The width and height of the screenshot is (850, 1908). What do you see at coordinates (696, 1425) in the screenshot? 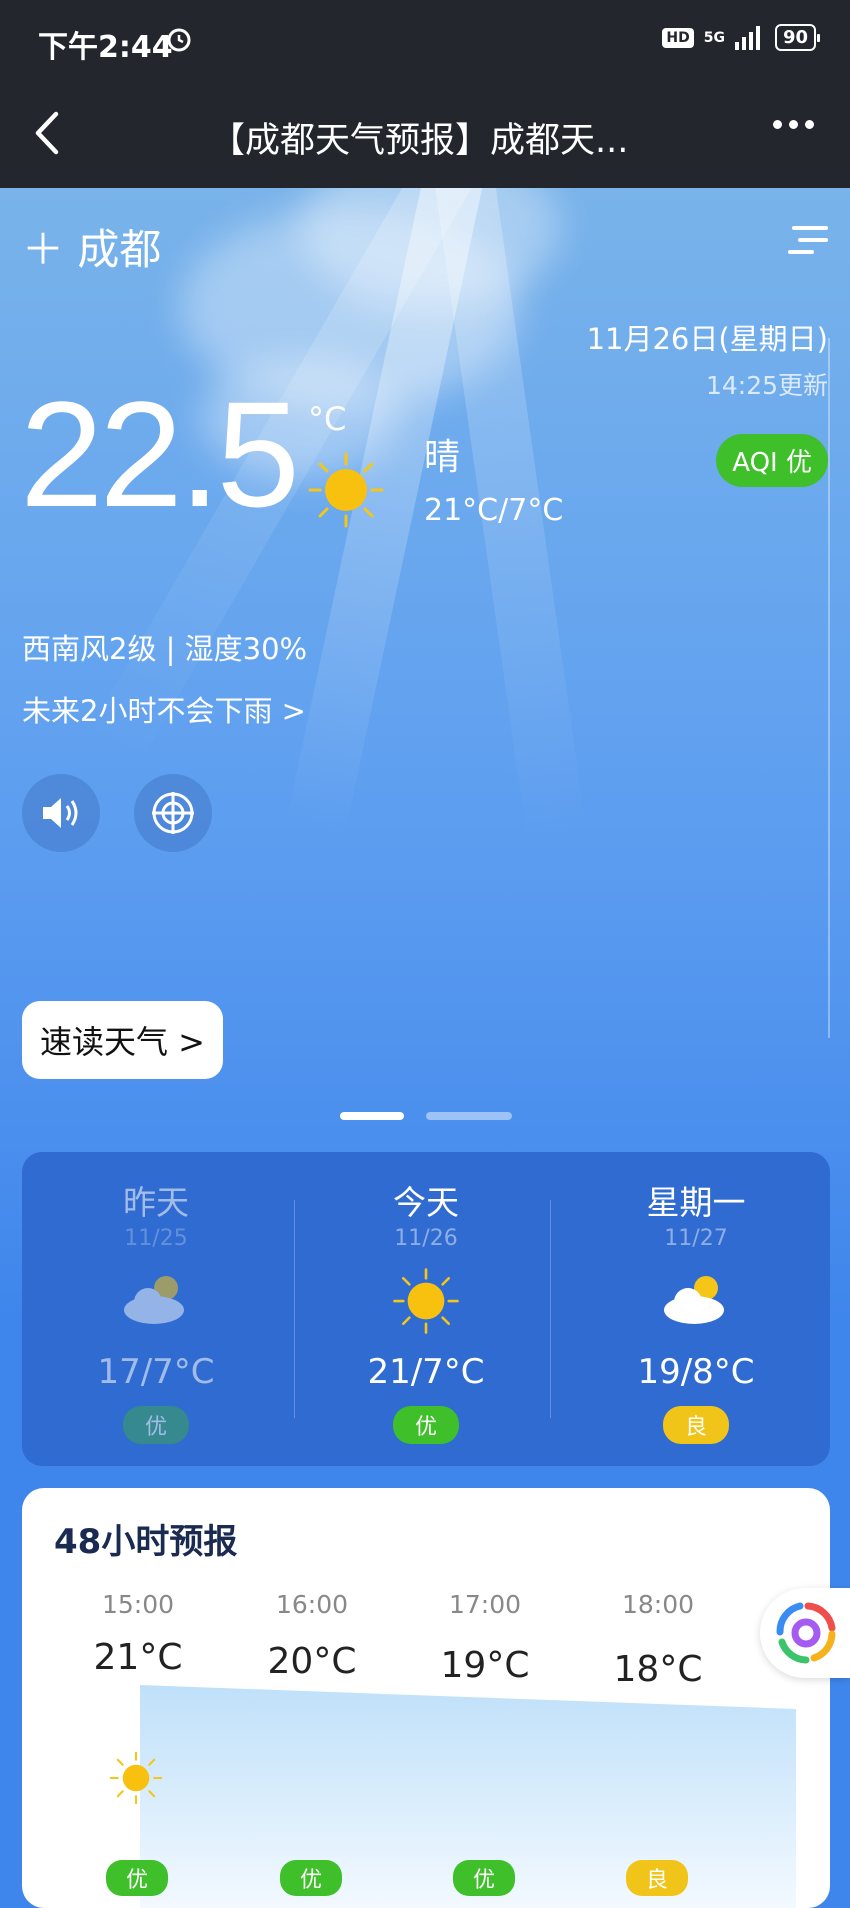
I see `day-aqi-badge: 良` at bounding box center [696, 1425].